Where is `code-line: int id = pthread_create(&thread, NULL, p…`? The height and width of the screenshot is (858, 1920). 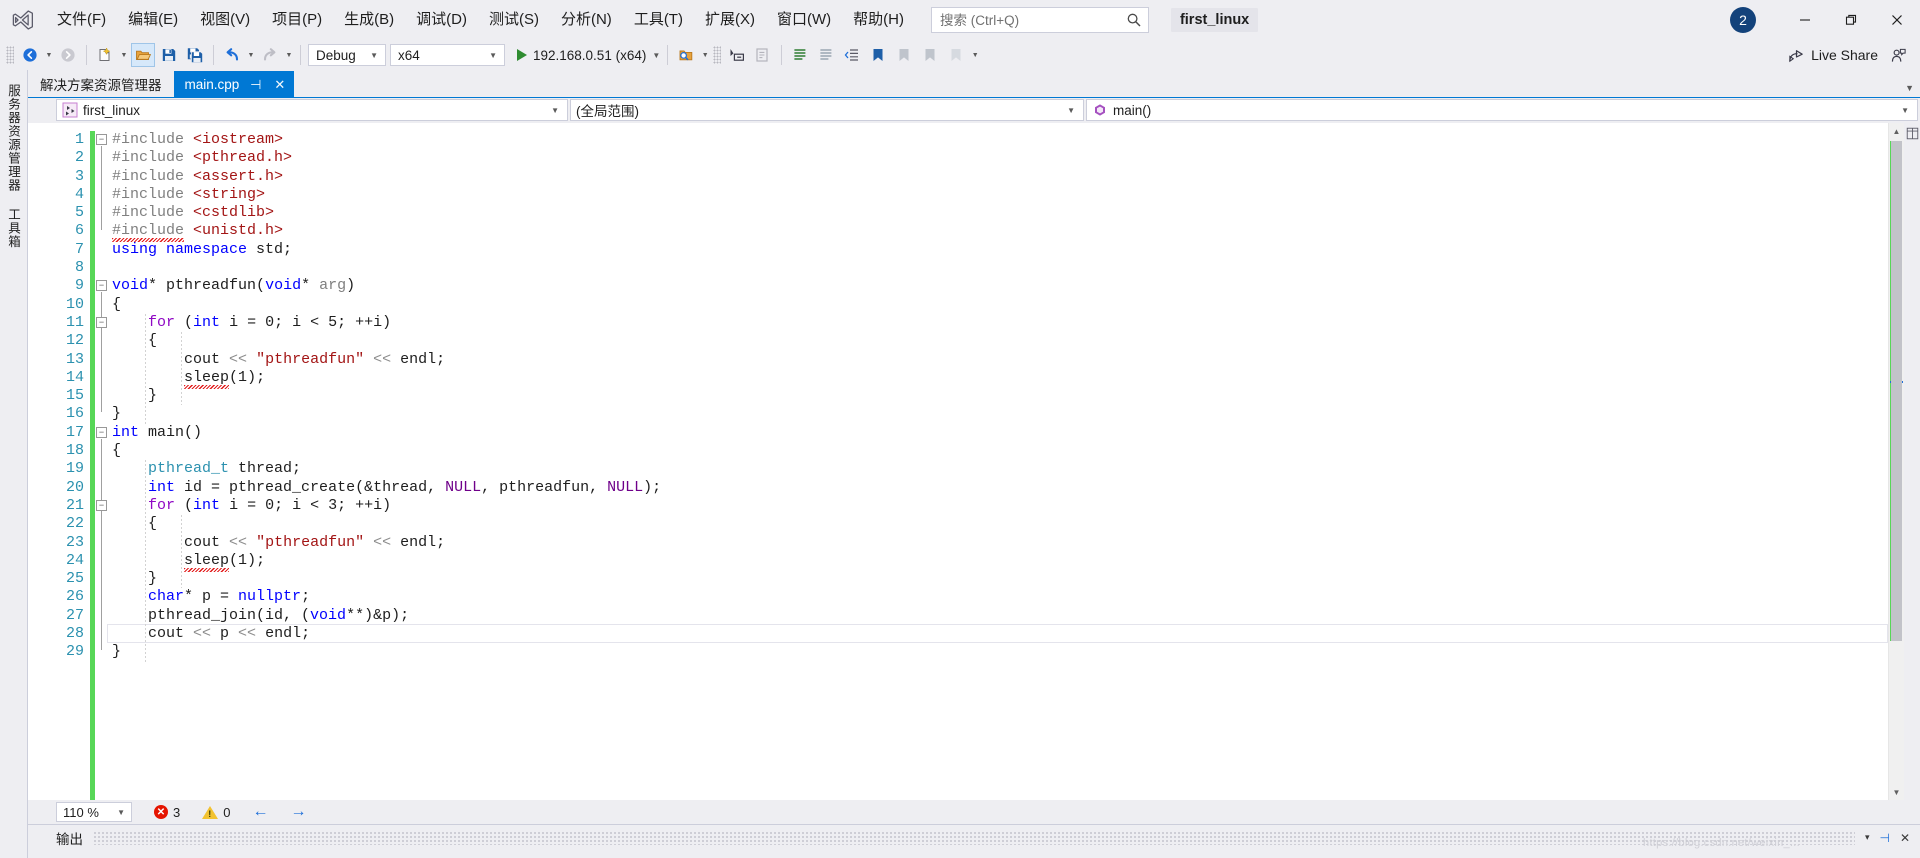
code-line: int id = pthread_create(&thread, NULL, p… is located at coordinates (998, 488).